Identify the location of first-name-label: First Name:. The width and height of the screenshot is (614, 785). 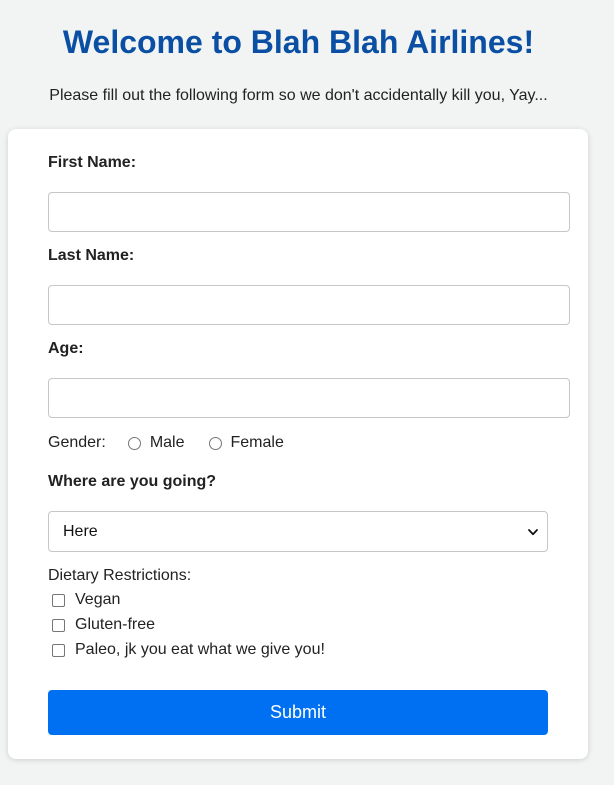
(92, 162).